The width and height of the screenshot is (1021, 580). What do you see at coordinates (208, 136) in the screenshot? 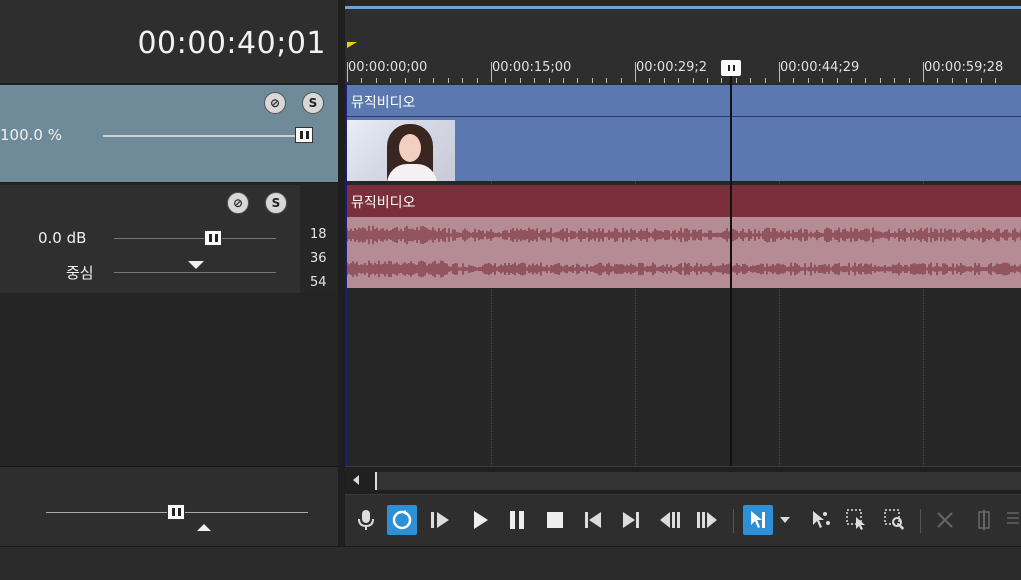
I see `video-level-slider-track` at bounding box center [208, 136].